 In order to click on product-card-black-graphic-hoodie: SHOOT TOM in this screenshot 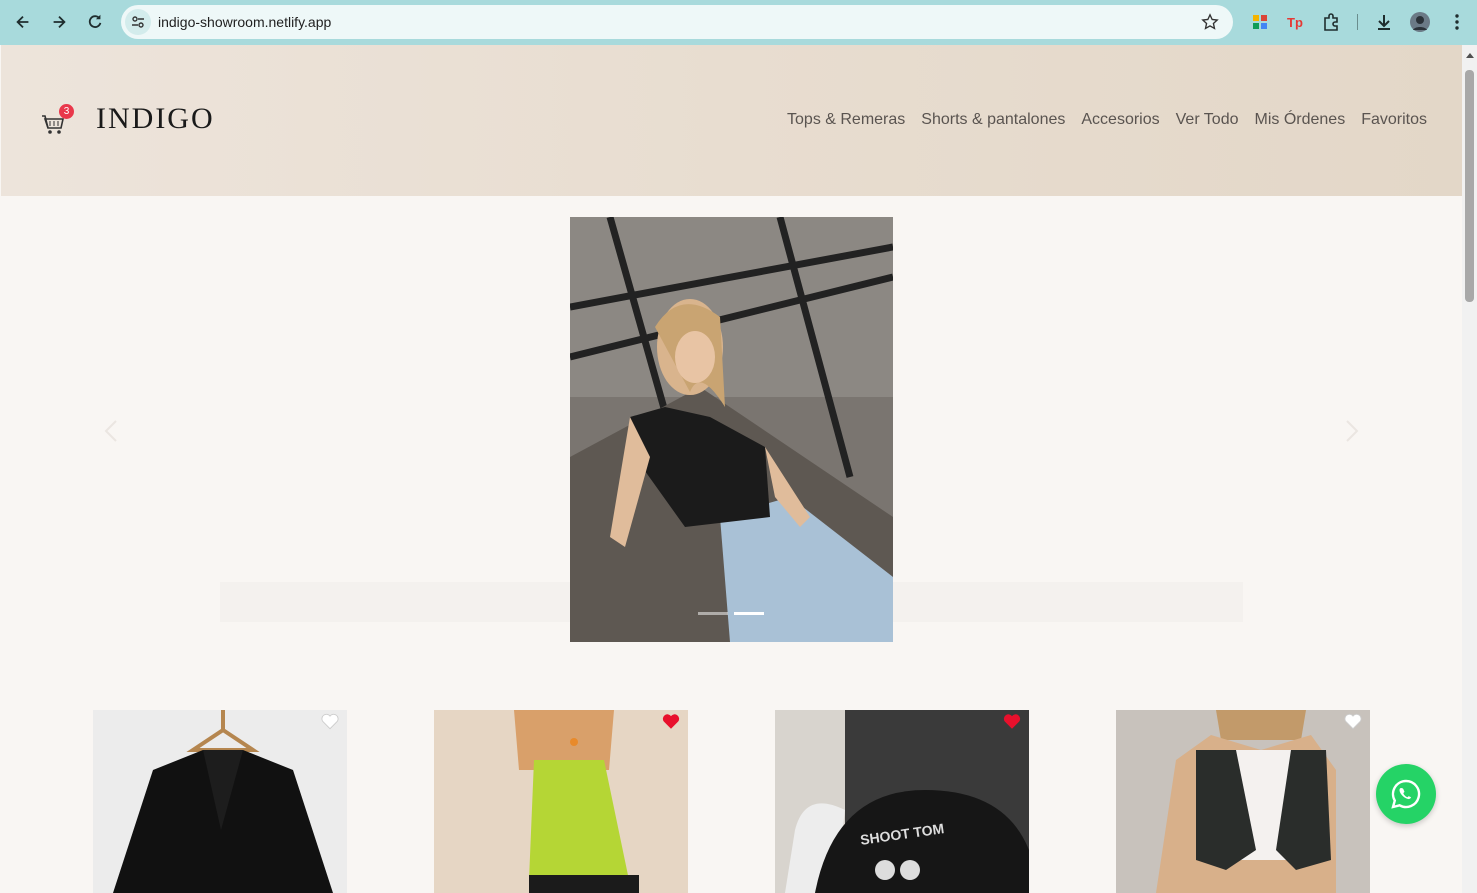, I will do `click(902, 801)`.